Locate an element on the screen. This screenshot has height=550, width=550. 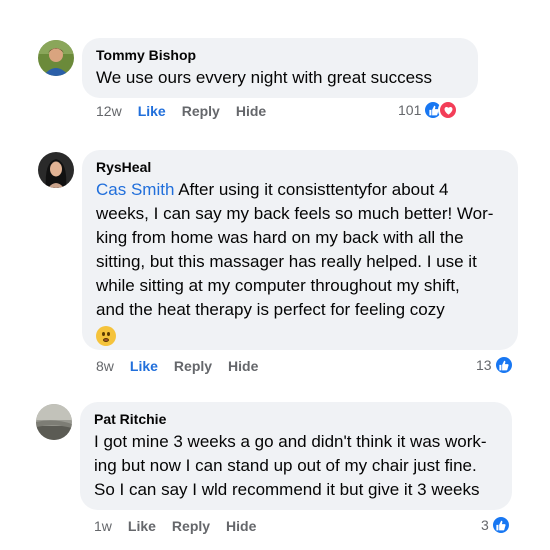
comment-actions: 1w Like Reply Hide is located at coordinates (183, 526).